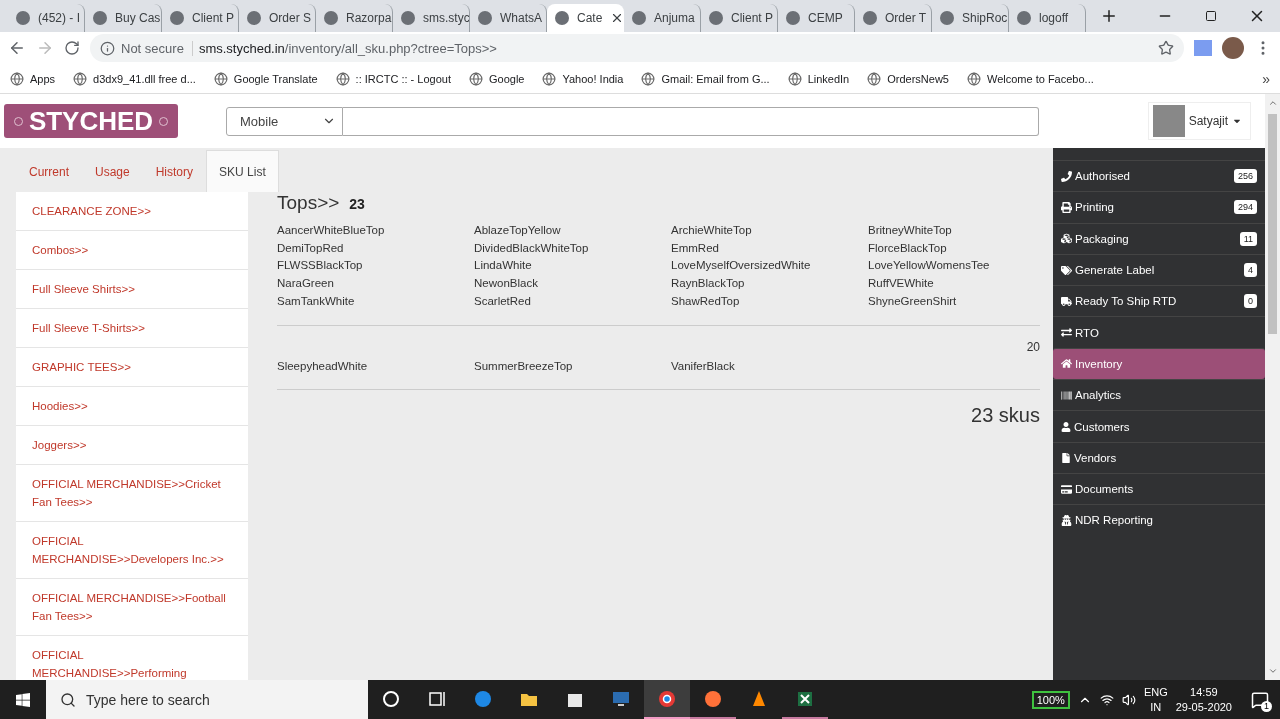 The height and width of the screenshot is (719, 1280). Describe the element at coordinates (583, 78) in the screenshot. I see `bookmark-item: Yahoo! India` at that location.